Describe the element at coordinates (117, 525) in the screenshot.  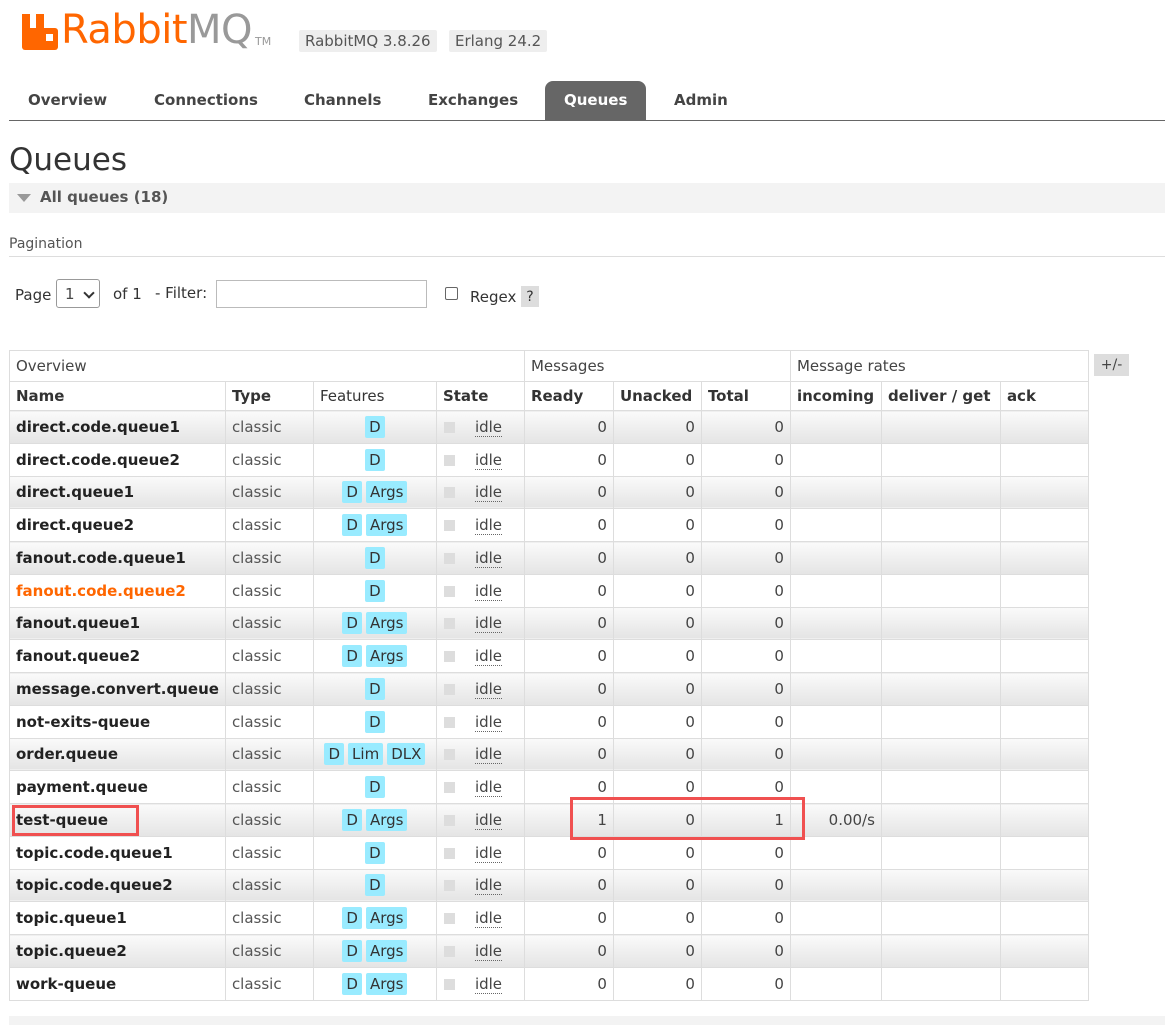
I see `queue-name-link: direct.queue2` at that location.